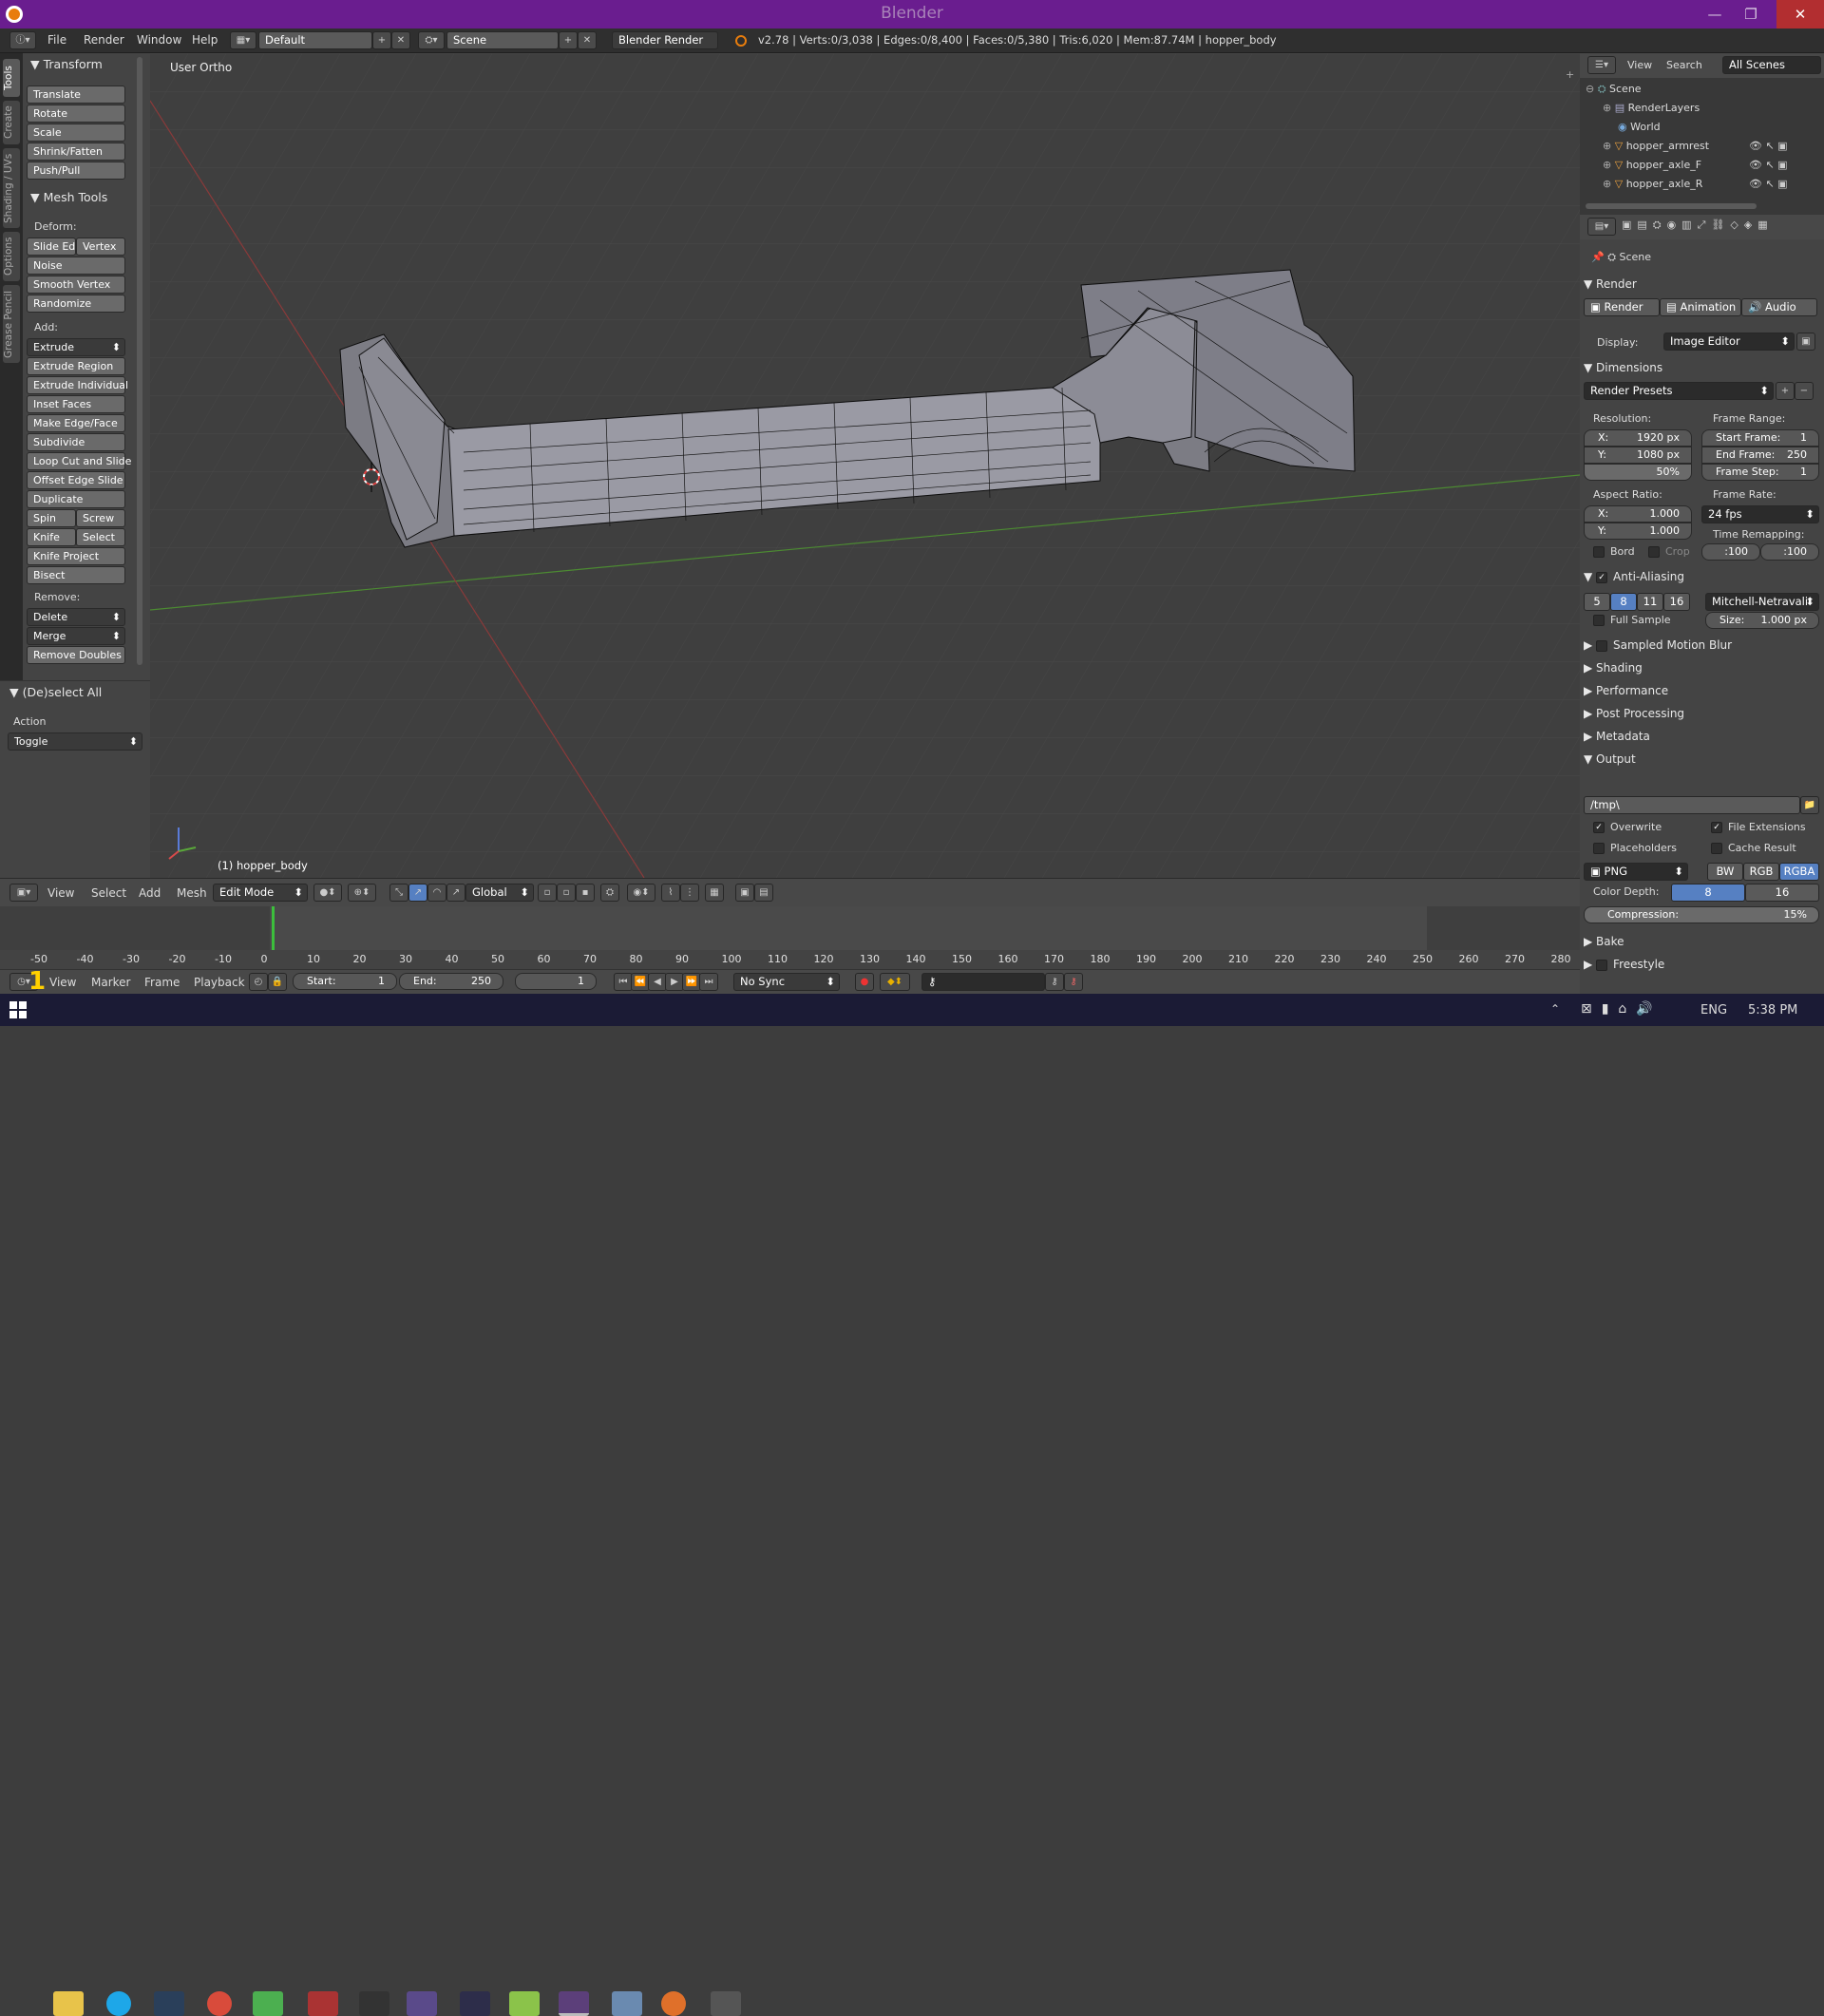 This screenshot has width=1824, height=2016. I want to click on aa-samples-11: 11, so click(1650, 602).